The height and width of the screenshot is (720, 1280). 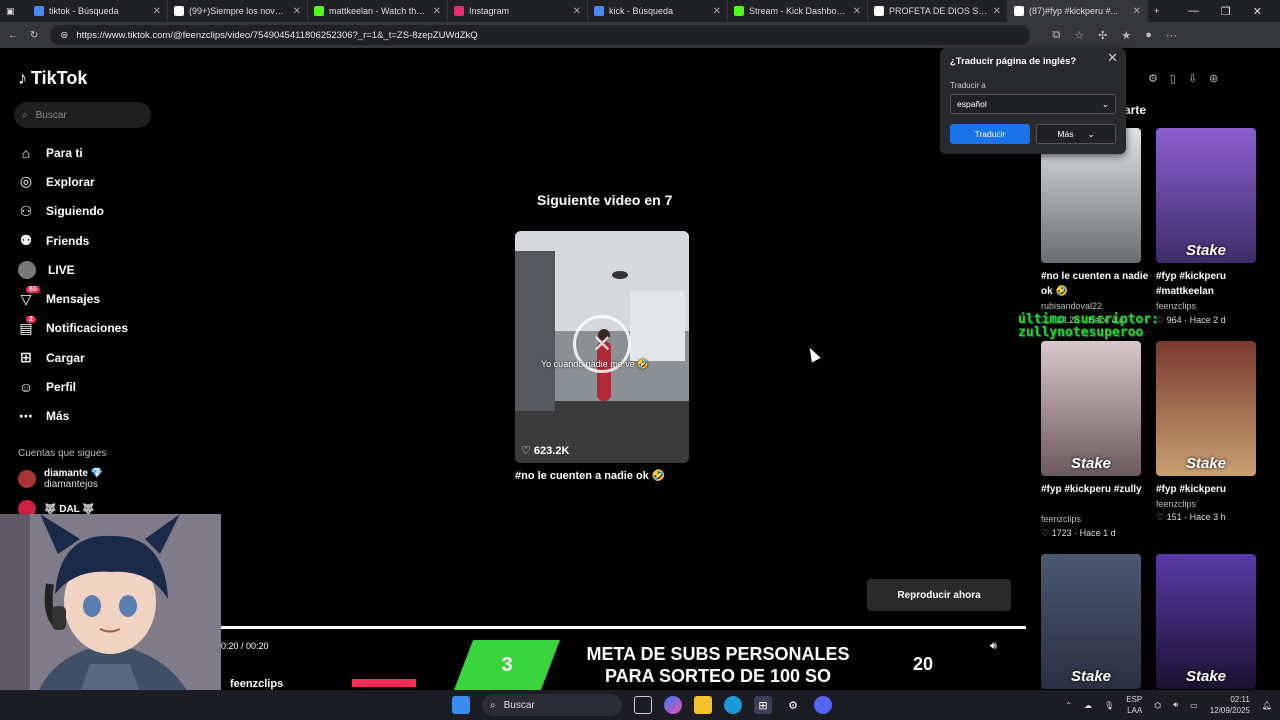 I want to click on translate-title: ¿Traducir página de inglés?, so click(x=1013, y=61).